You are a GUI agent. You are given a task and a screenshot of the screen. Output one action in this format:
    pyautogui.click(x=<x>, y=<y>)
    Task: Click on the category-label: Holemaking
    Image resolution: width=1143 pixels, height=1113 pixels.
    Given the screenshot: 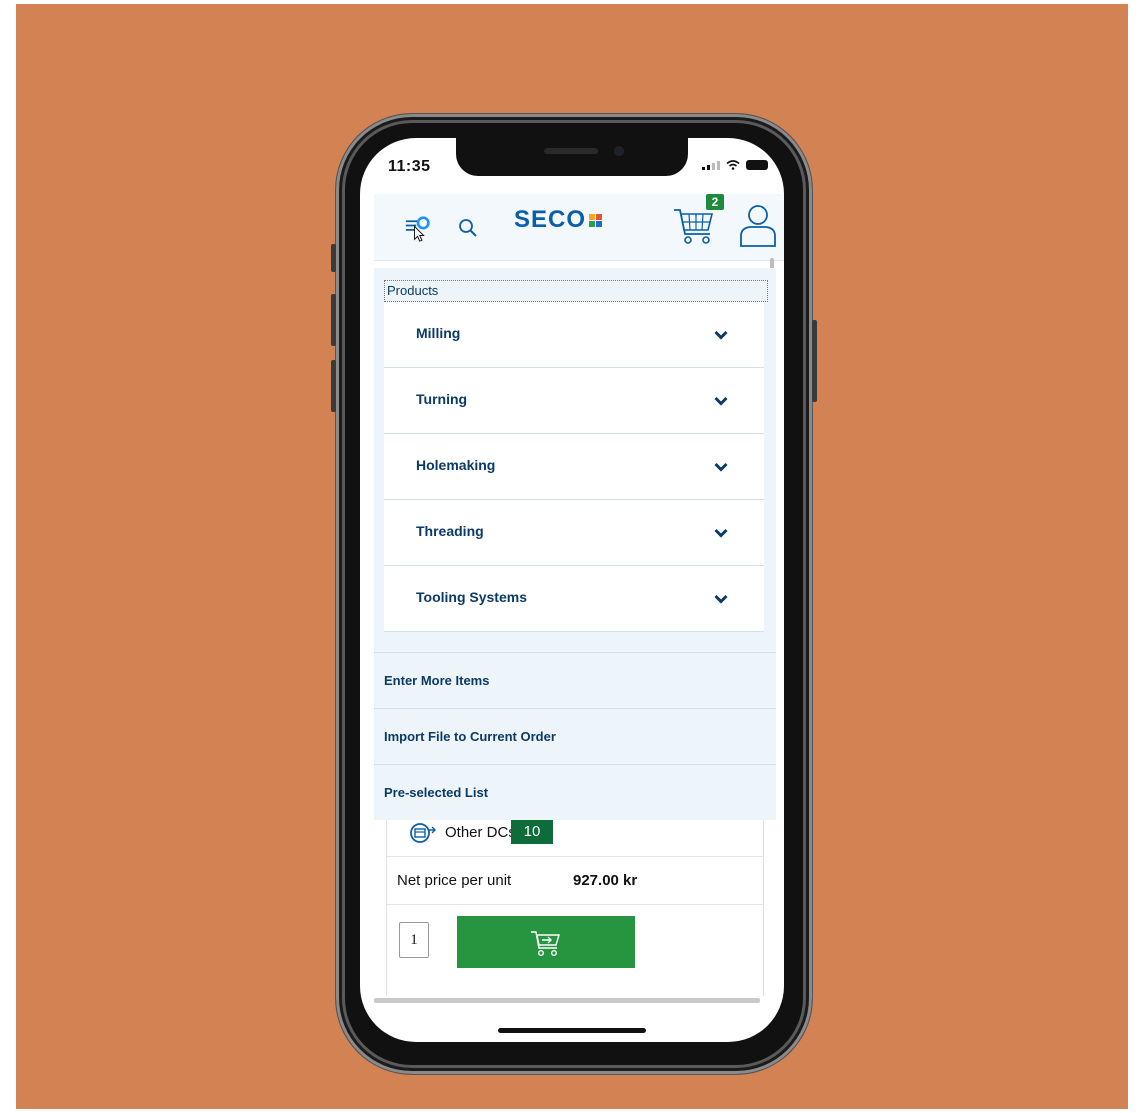 What is the action you would take?
    pyautogui.click(x=456, y=465)
    